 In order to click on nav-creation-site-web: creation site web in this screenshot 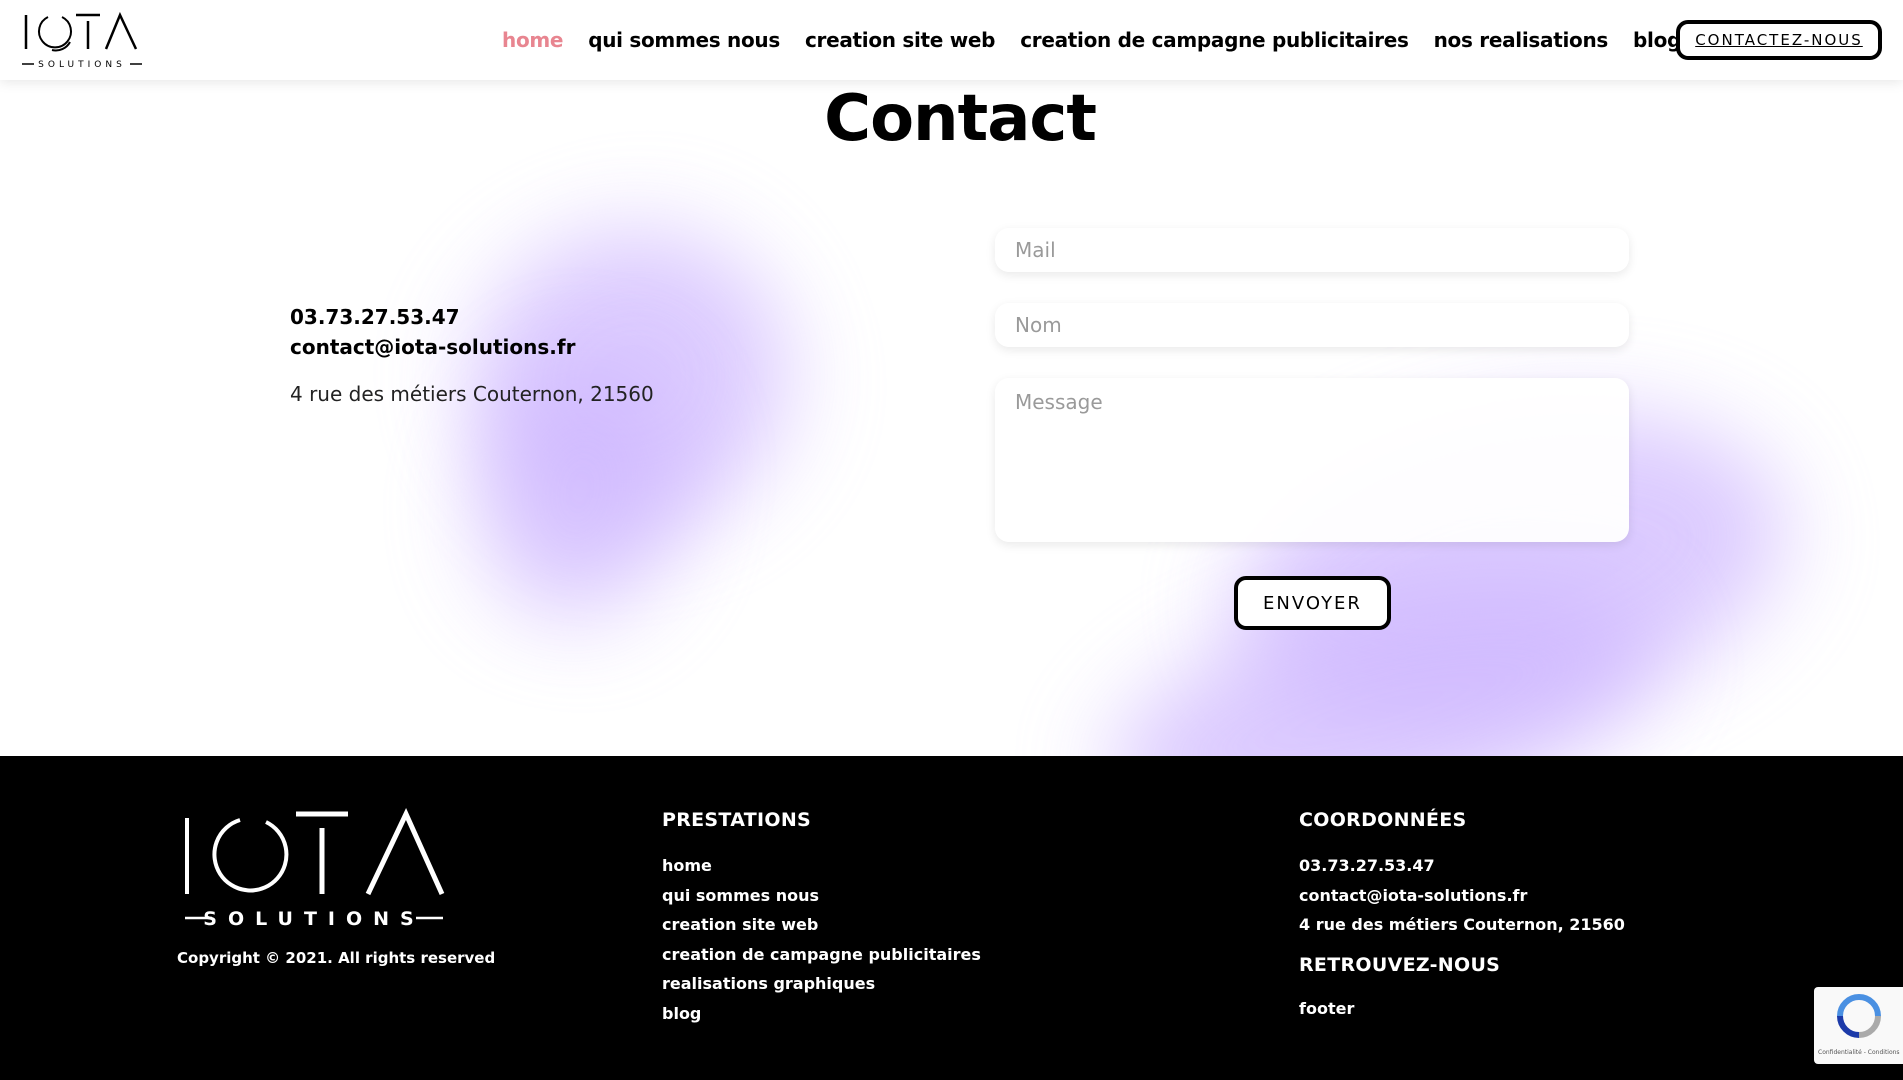, I will do `click(900, 40)`.